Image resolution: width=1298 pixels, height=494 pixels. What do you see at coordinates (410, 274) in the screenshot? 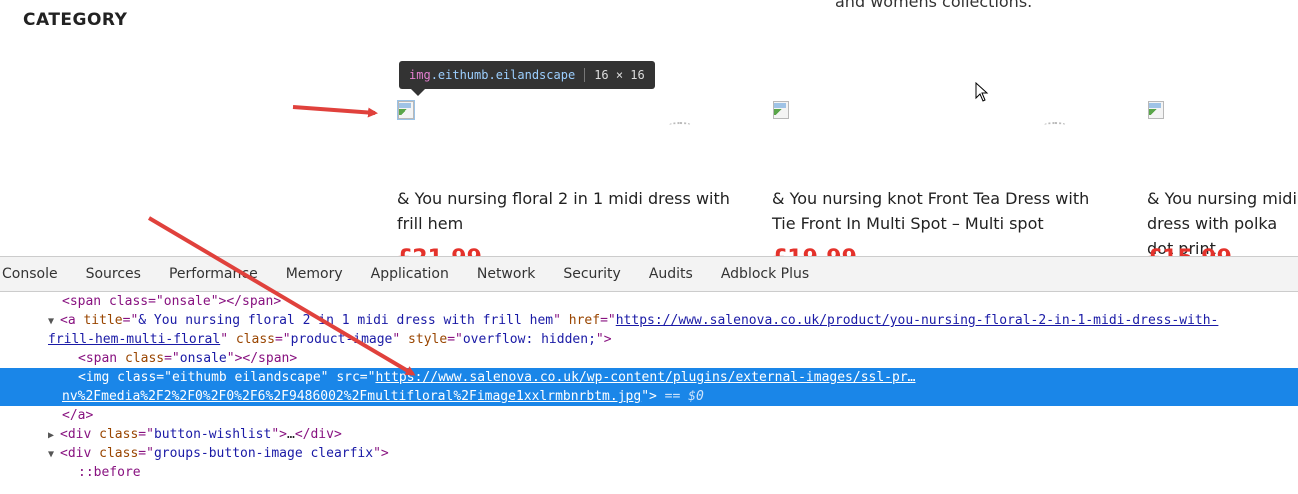
I see `tab-application: Application` at bounding box center [410, 274].